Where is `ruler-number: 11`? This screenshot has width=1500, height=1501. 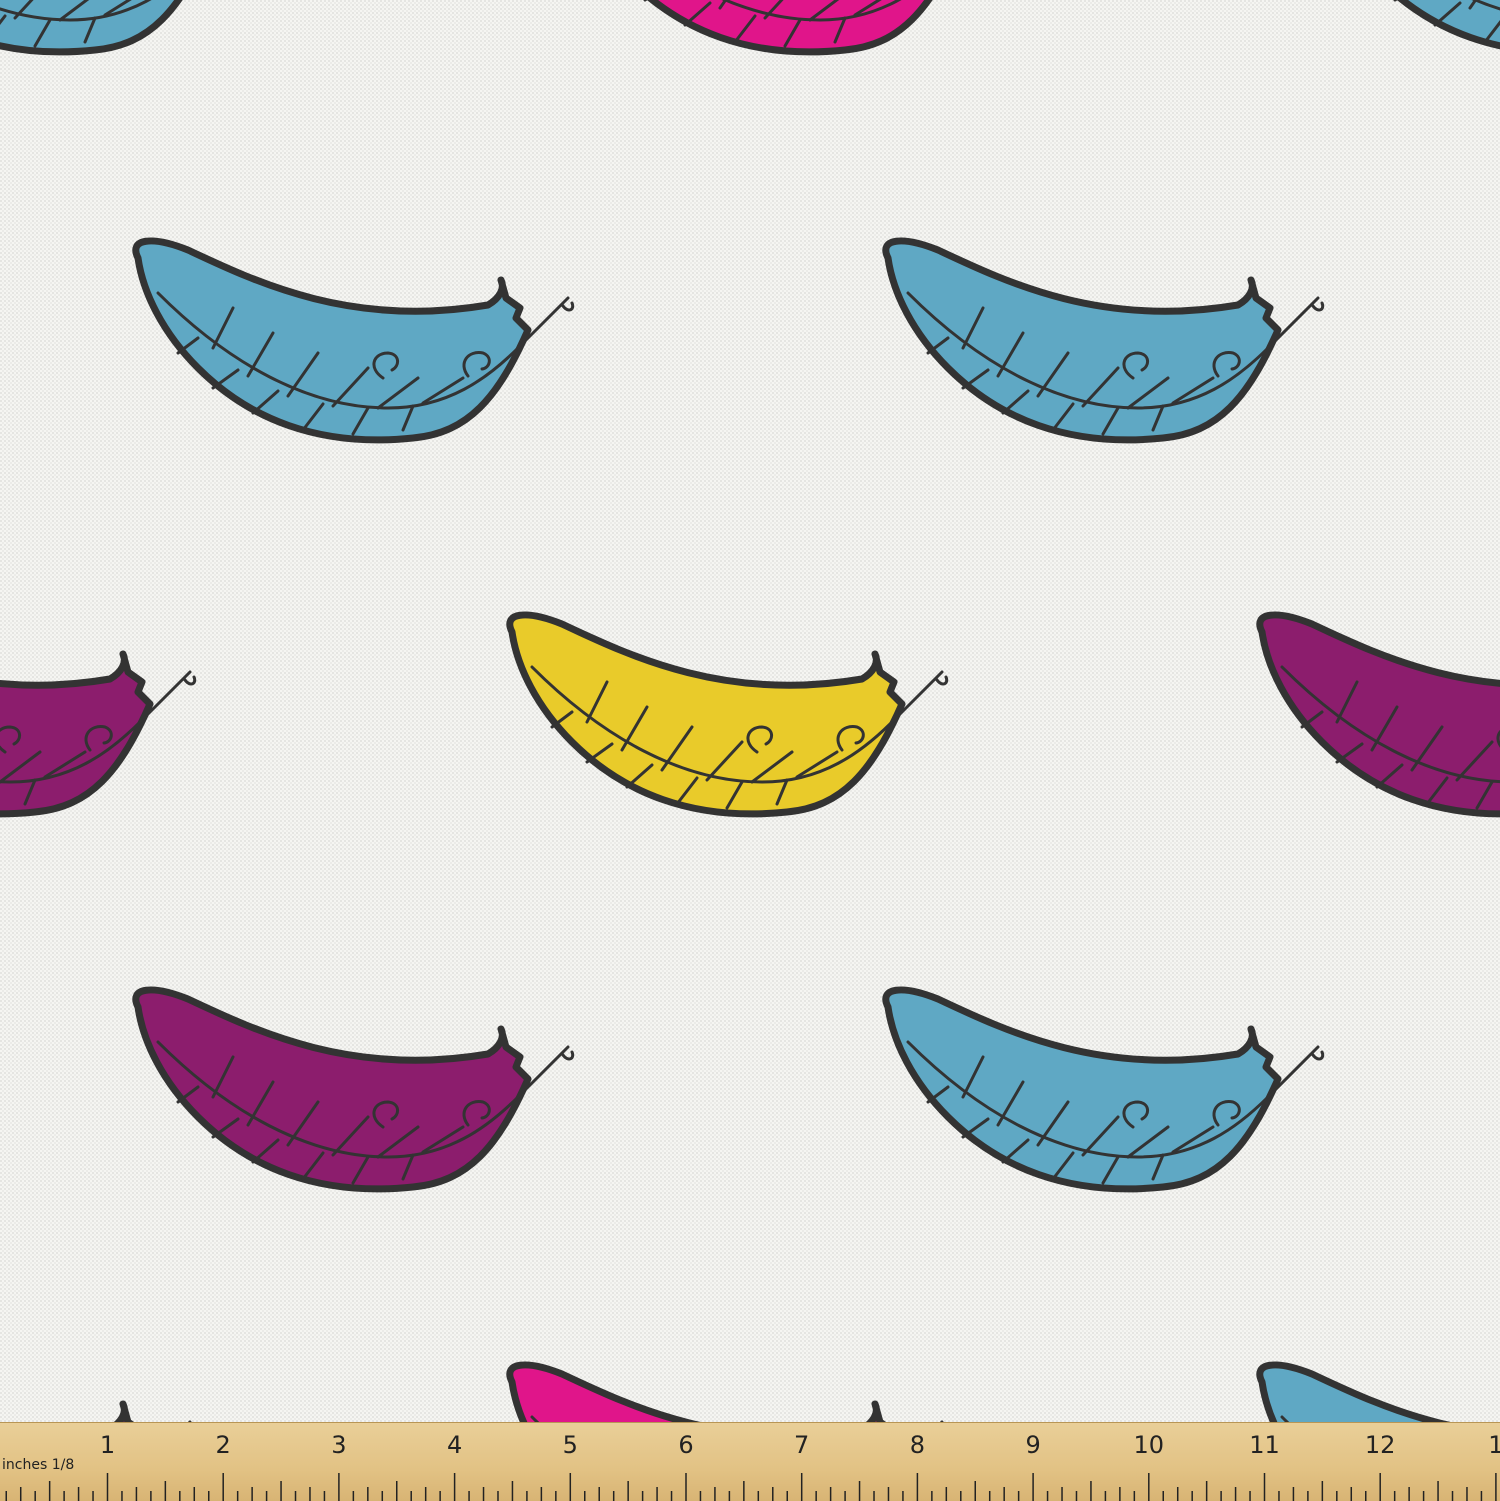 ruler-number: 11 is located at coordinates (1264, 1445).